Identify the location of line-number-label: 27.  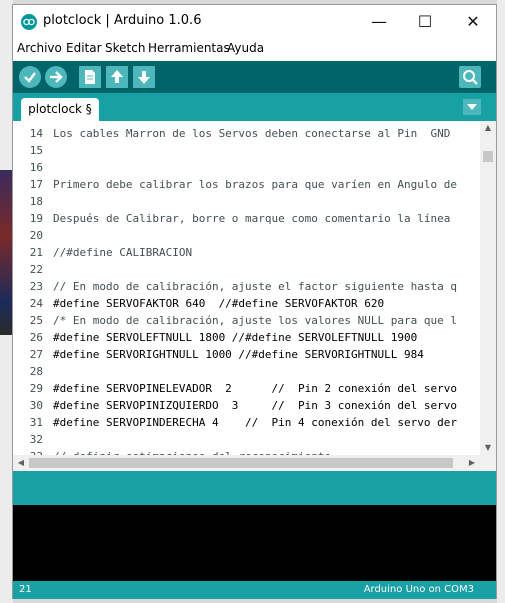
(36, 354).